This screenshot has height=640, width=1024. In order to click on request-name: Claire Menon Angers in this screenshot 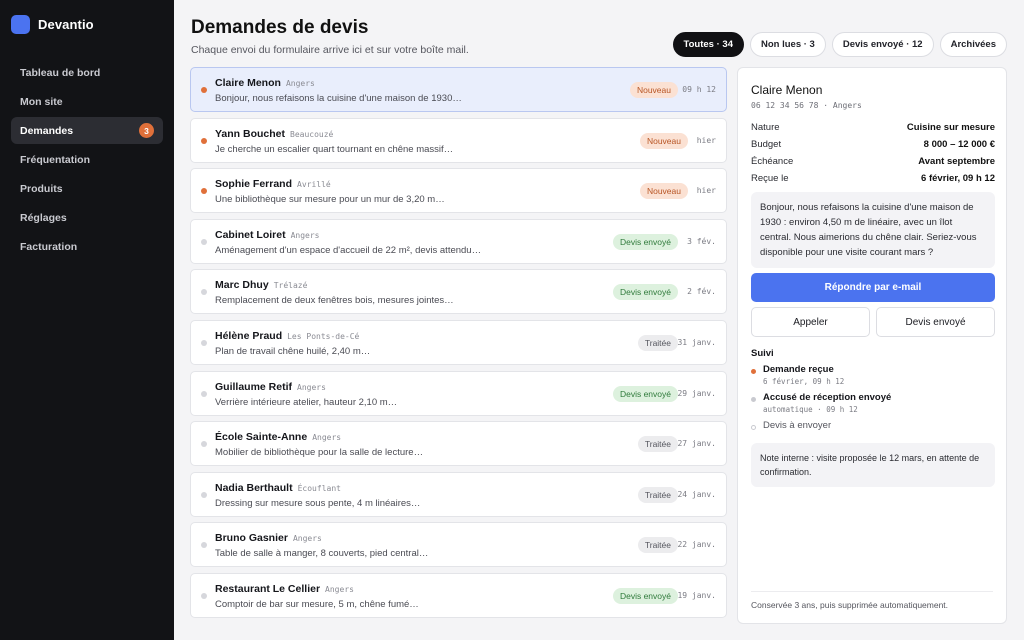, I will do `click(265, 83)`.